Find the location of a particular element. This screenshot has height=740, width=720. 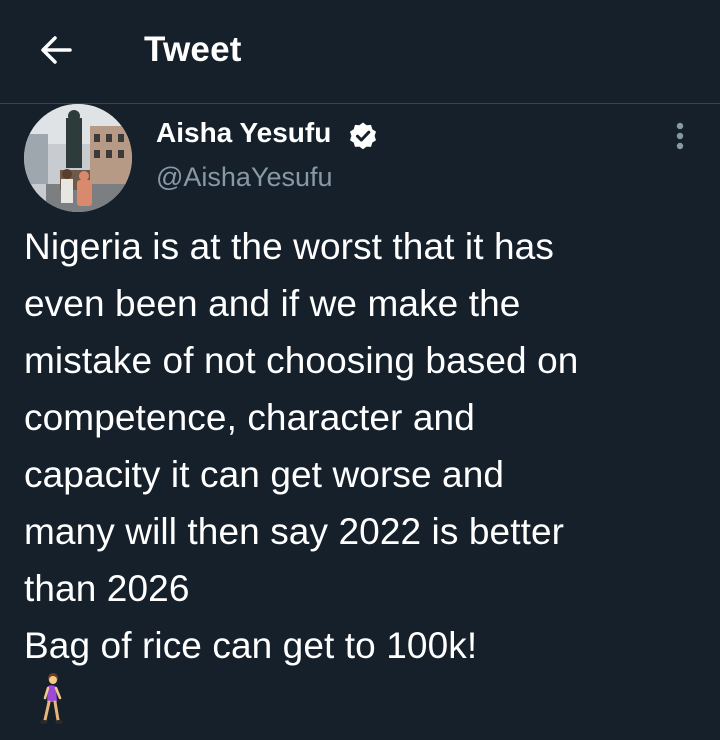

arrow-left-icon is located at coordinates (56, 50).